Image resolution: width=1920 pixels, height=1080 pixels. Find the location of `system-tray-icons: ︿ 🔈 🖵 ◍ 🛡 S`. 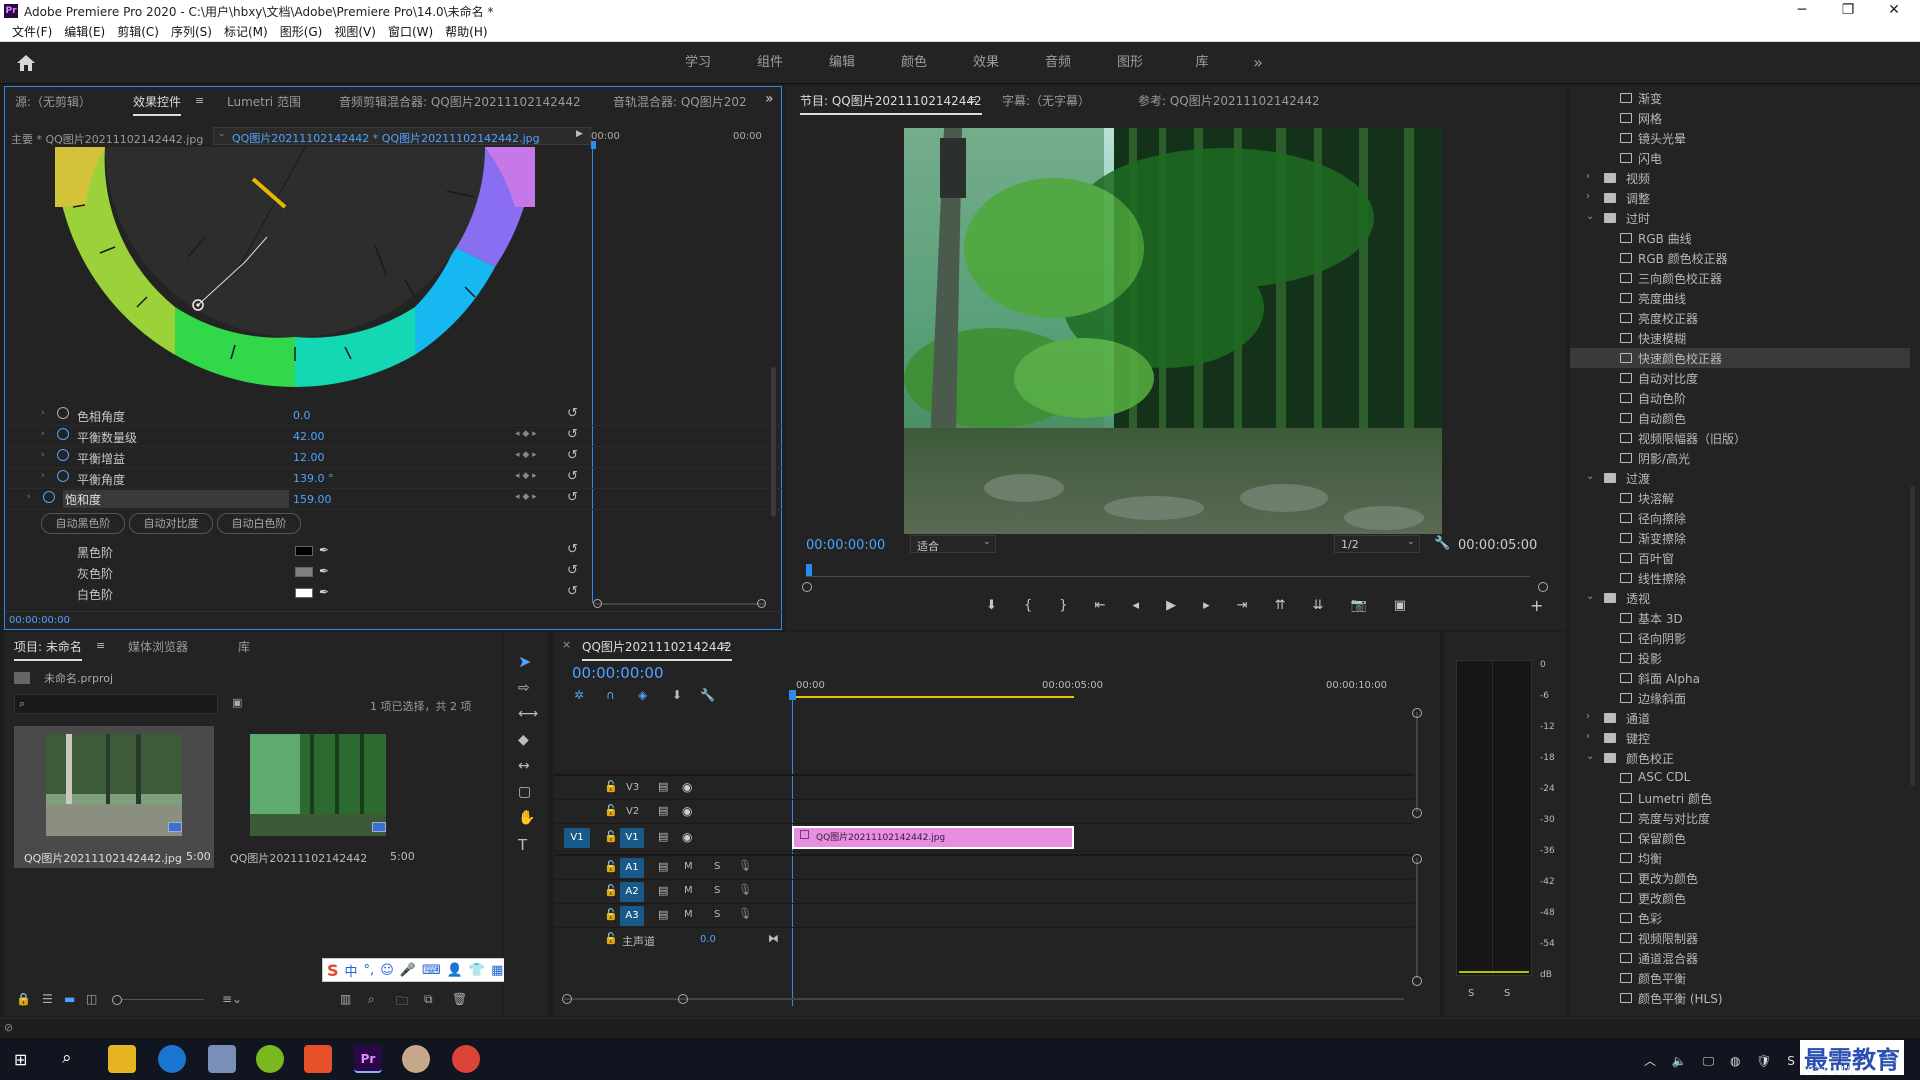

system-tray-icons: ︿ 🔈 🖵 ◍ 🛡 S is located at coordinates (1722, 1060).